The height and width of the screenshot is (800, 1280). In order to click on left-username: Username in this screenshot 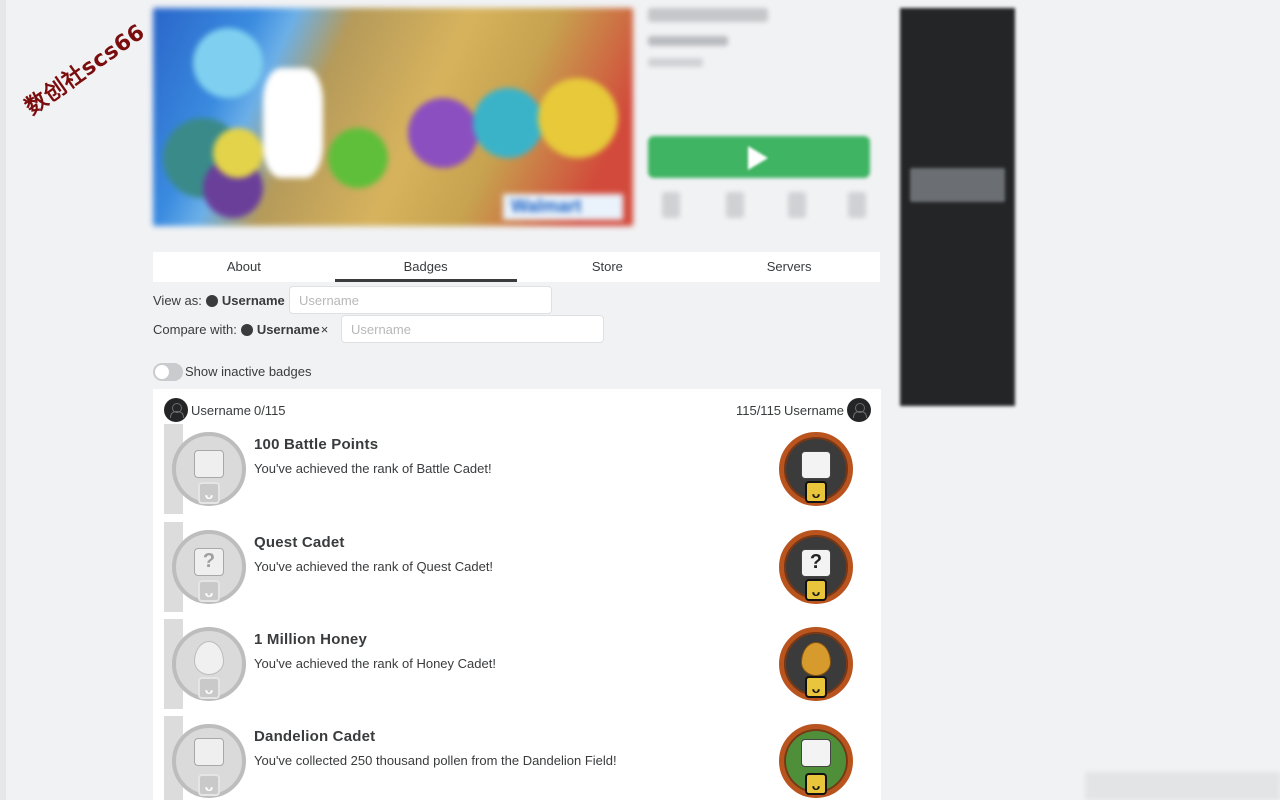, I will do `click(221, 410)`.